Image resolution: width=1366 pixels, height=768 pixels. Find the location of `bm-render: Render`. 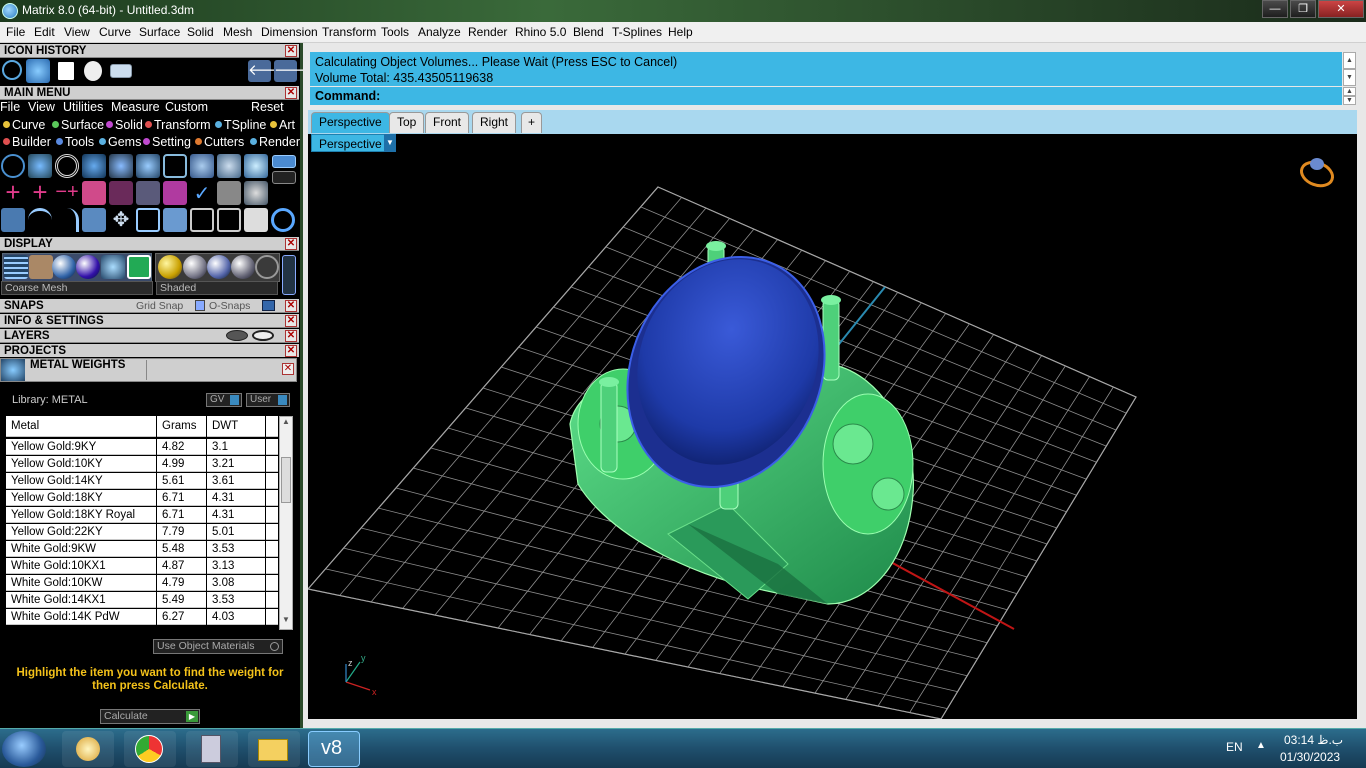

bm-render: Render is located at coordinates (275, 142).